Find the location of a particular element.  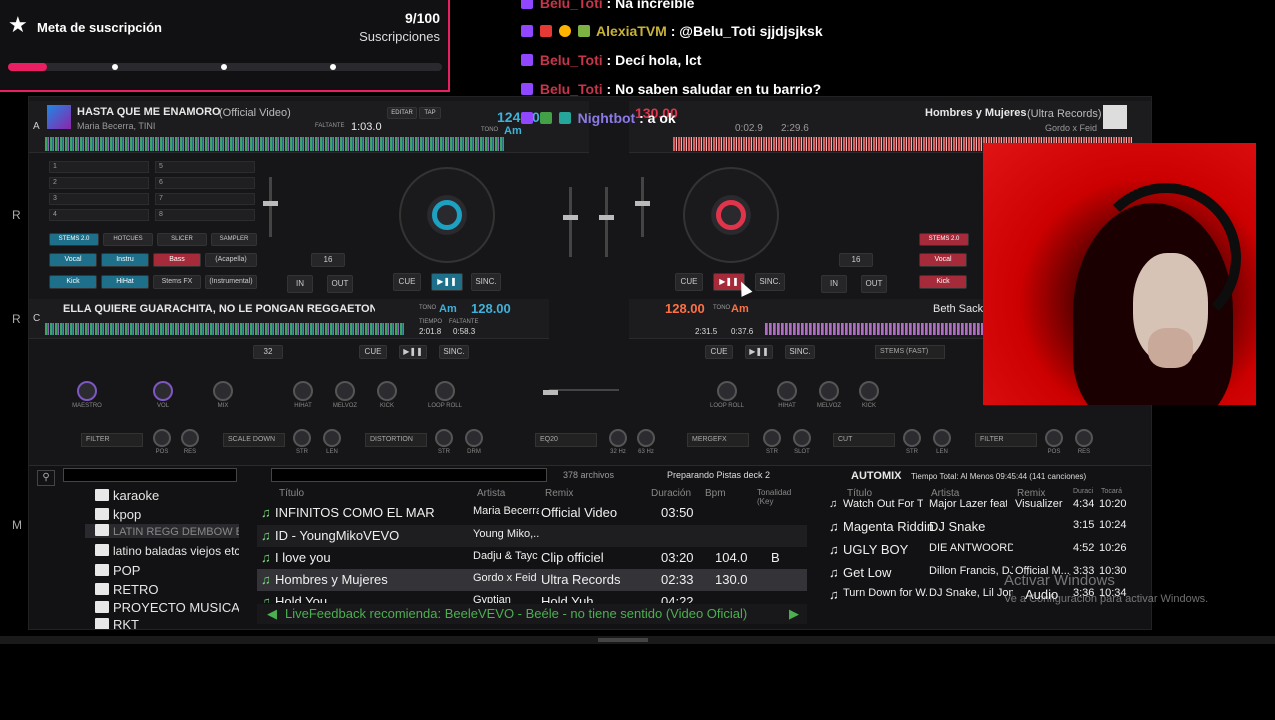

deck-c-sync-button: SINC. is located at coordinates (454, 352).